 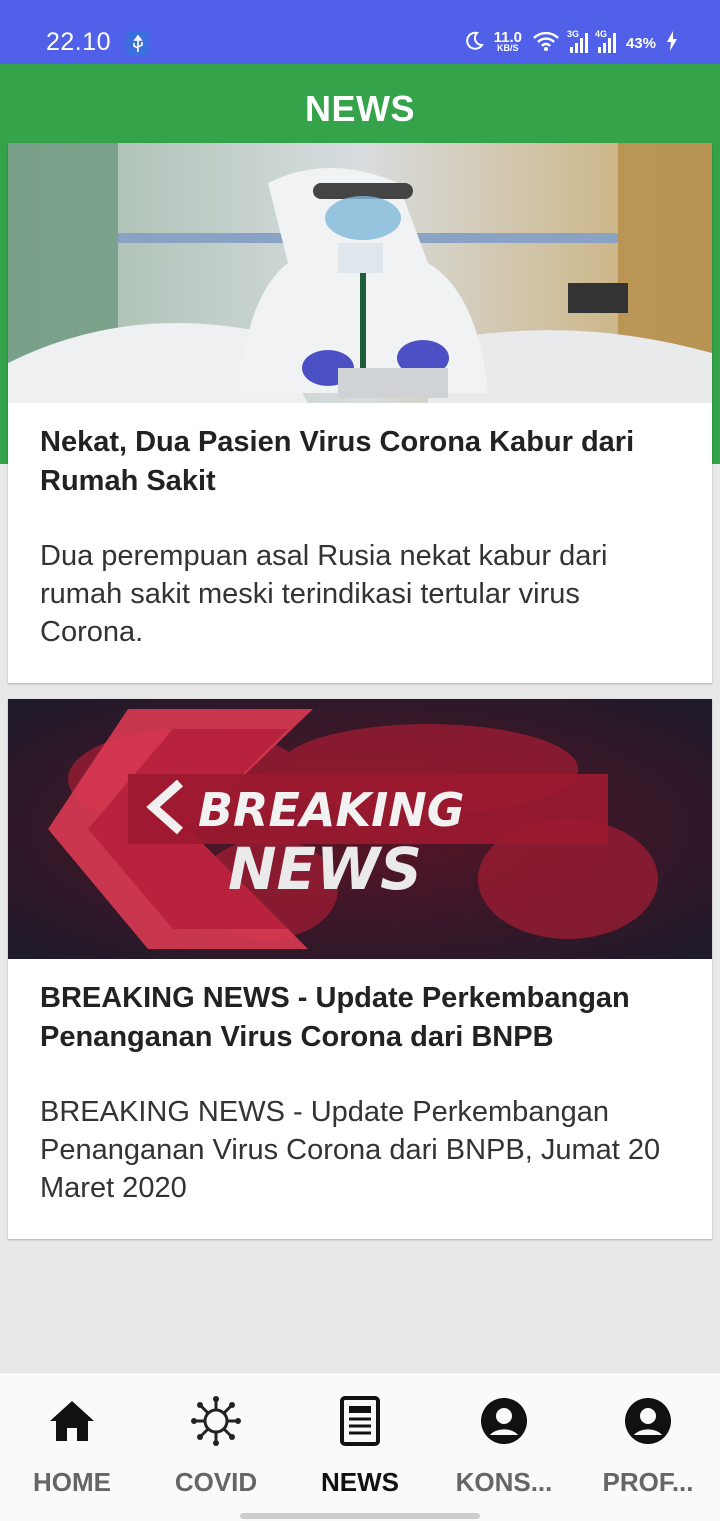 I want to click on breaking-graphic-text-2: NEWS, so click(x=325, y=869).